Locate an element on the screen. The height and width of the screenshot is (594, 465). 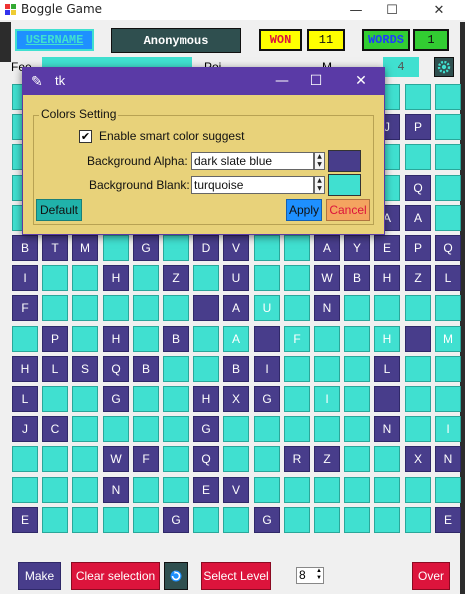
letter-tile: T is located at coordinates (55, 248).